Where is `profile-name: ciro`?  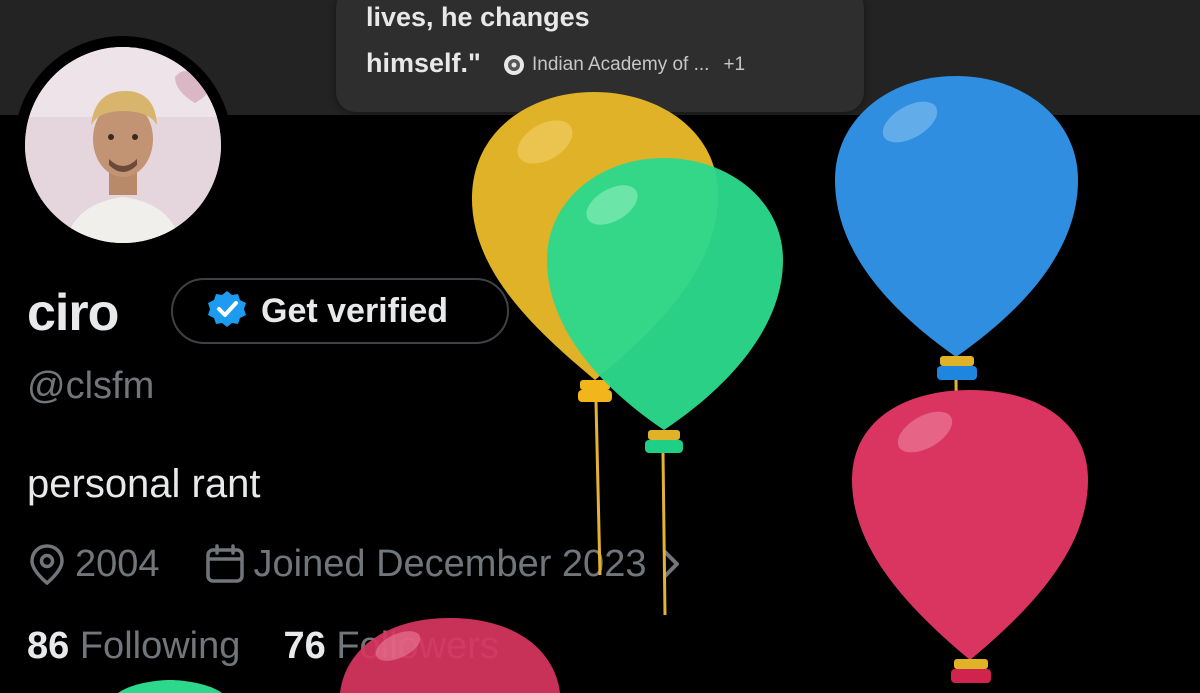
profile-name: ciro is located at coordinates (73, 313).